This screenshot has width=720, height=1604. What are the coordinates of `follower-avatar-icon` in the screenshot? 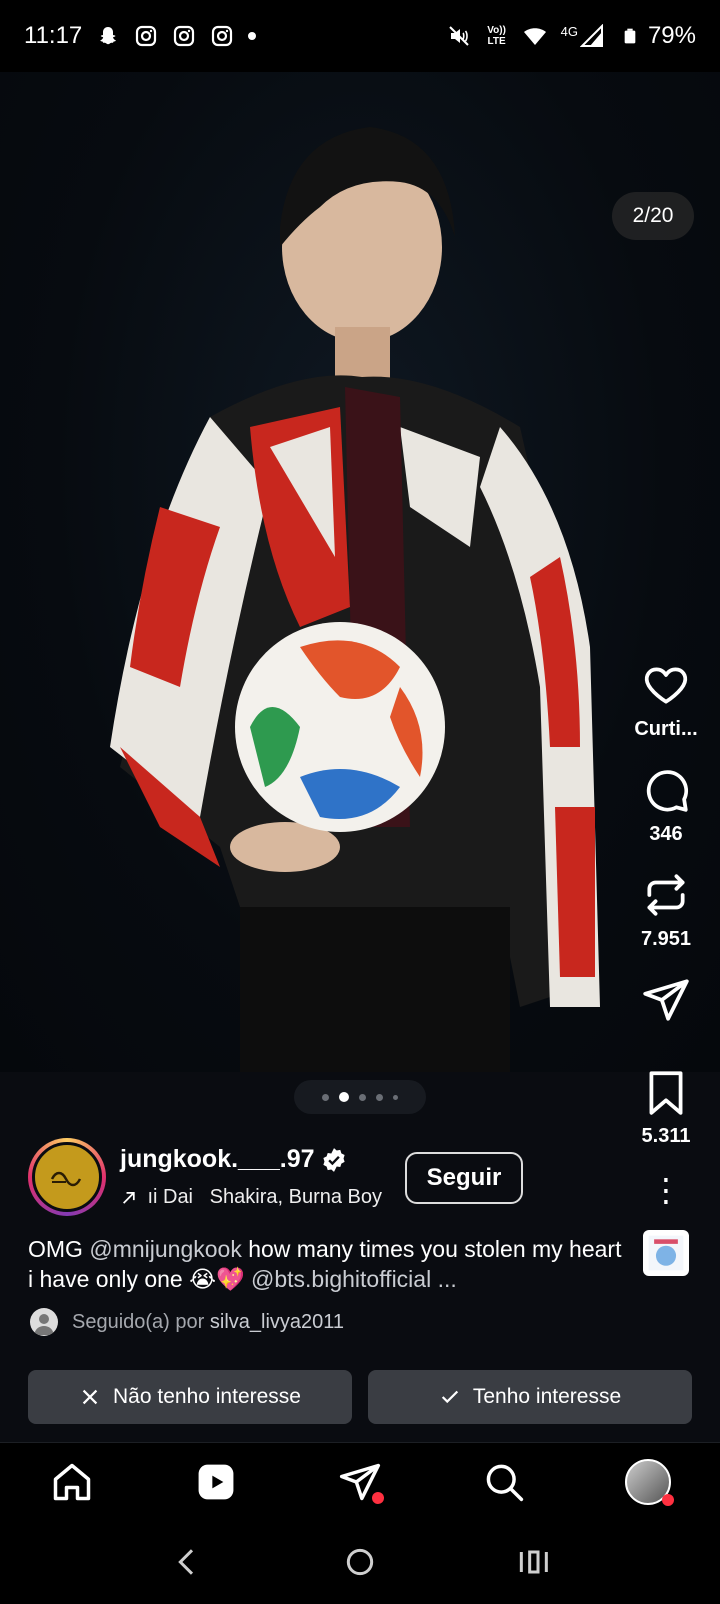 It's located at (44, 1322).